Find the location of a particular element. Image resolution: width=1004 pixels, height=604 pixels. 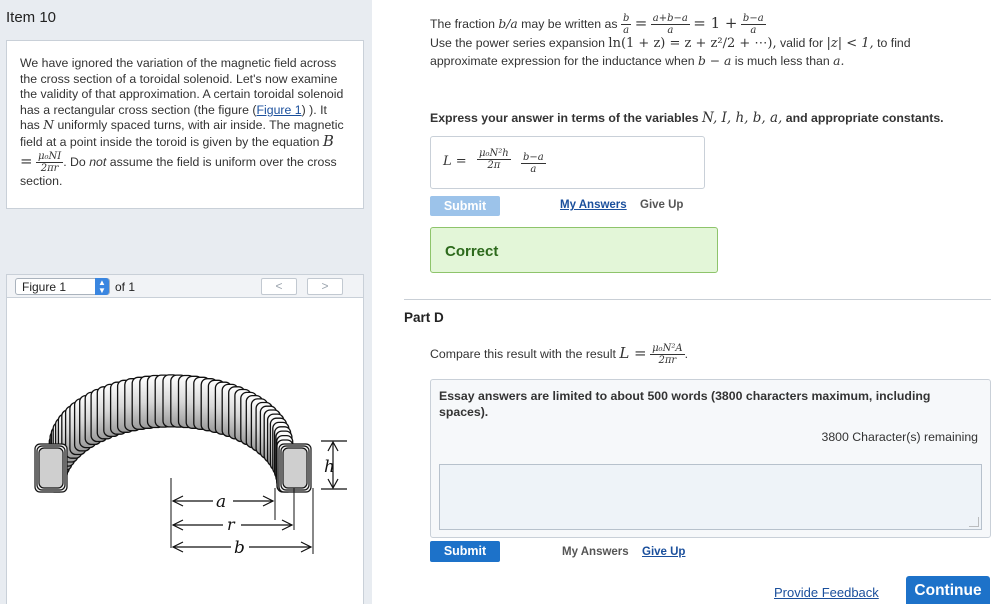

label-b: b is located at coordinates (239, 548).